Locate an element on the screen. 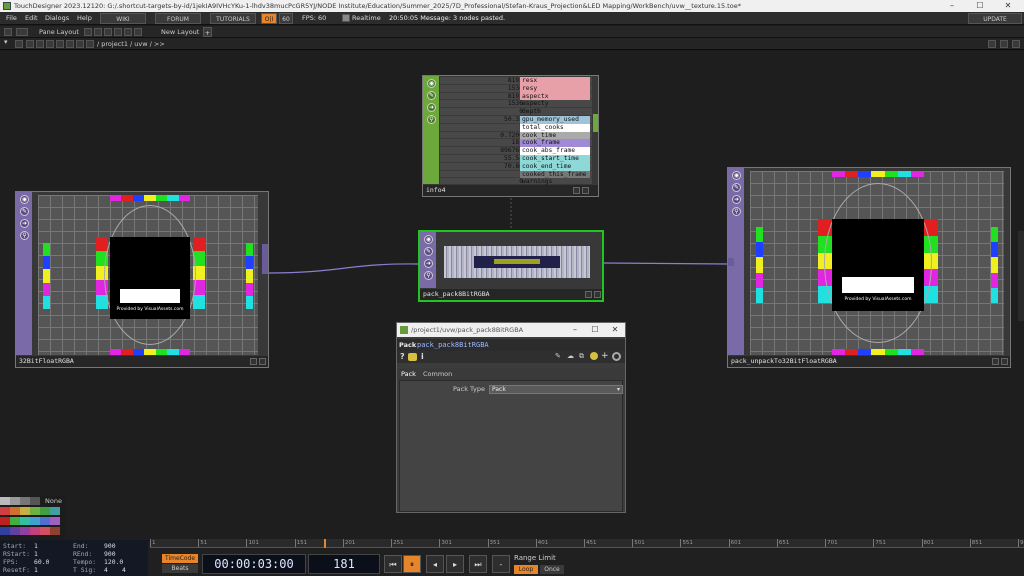 The width and height of the screenshot is (1024, 576). close-pane-icon is located at coordinates (1016, 44).